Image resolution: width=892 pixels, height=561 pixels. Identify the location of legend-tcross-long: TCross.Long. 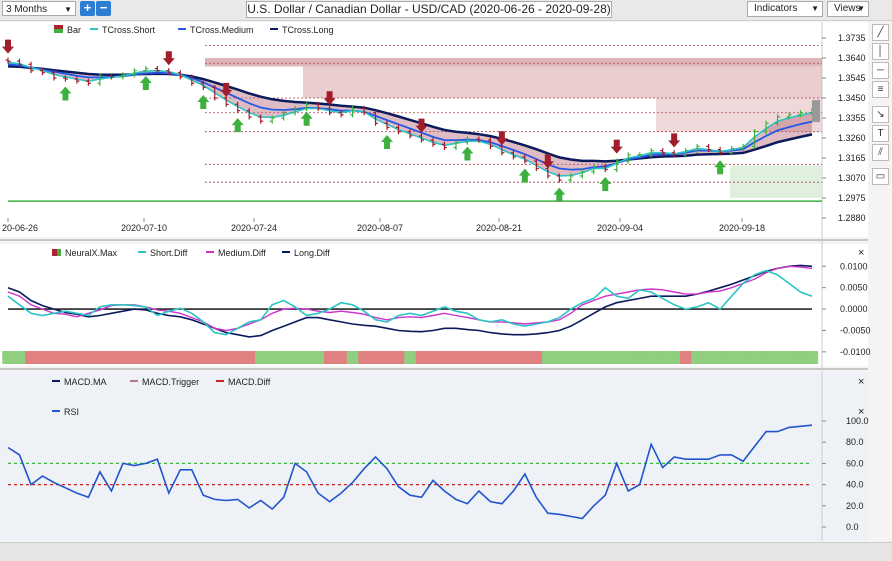
(308, 30).